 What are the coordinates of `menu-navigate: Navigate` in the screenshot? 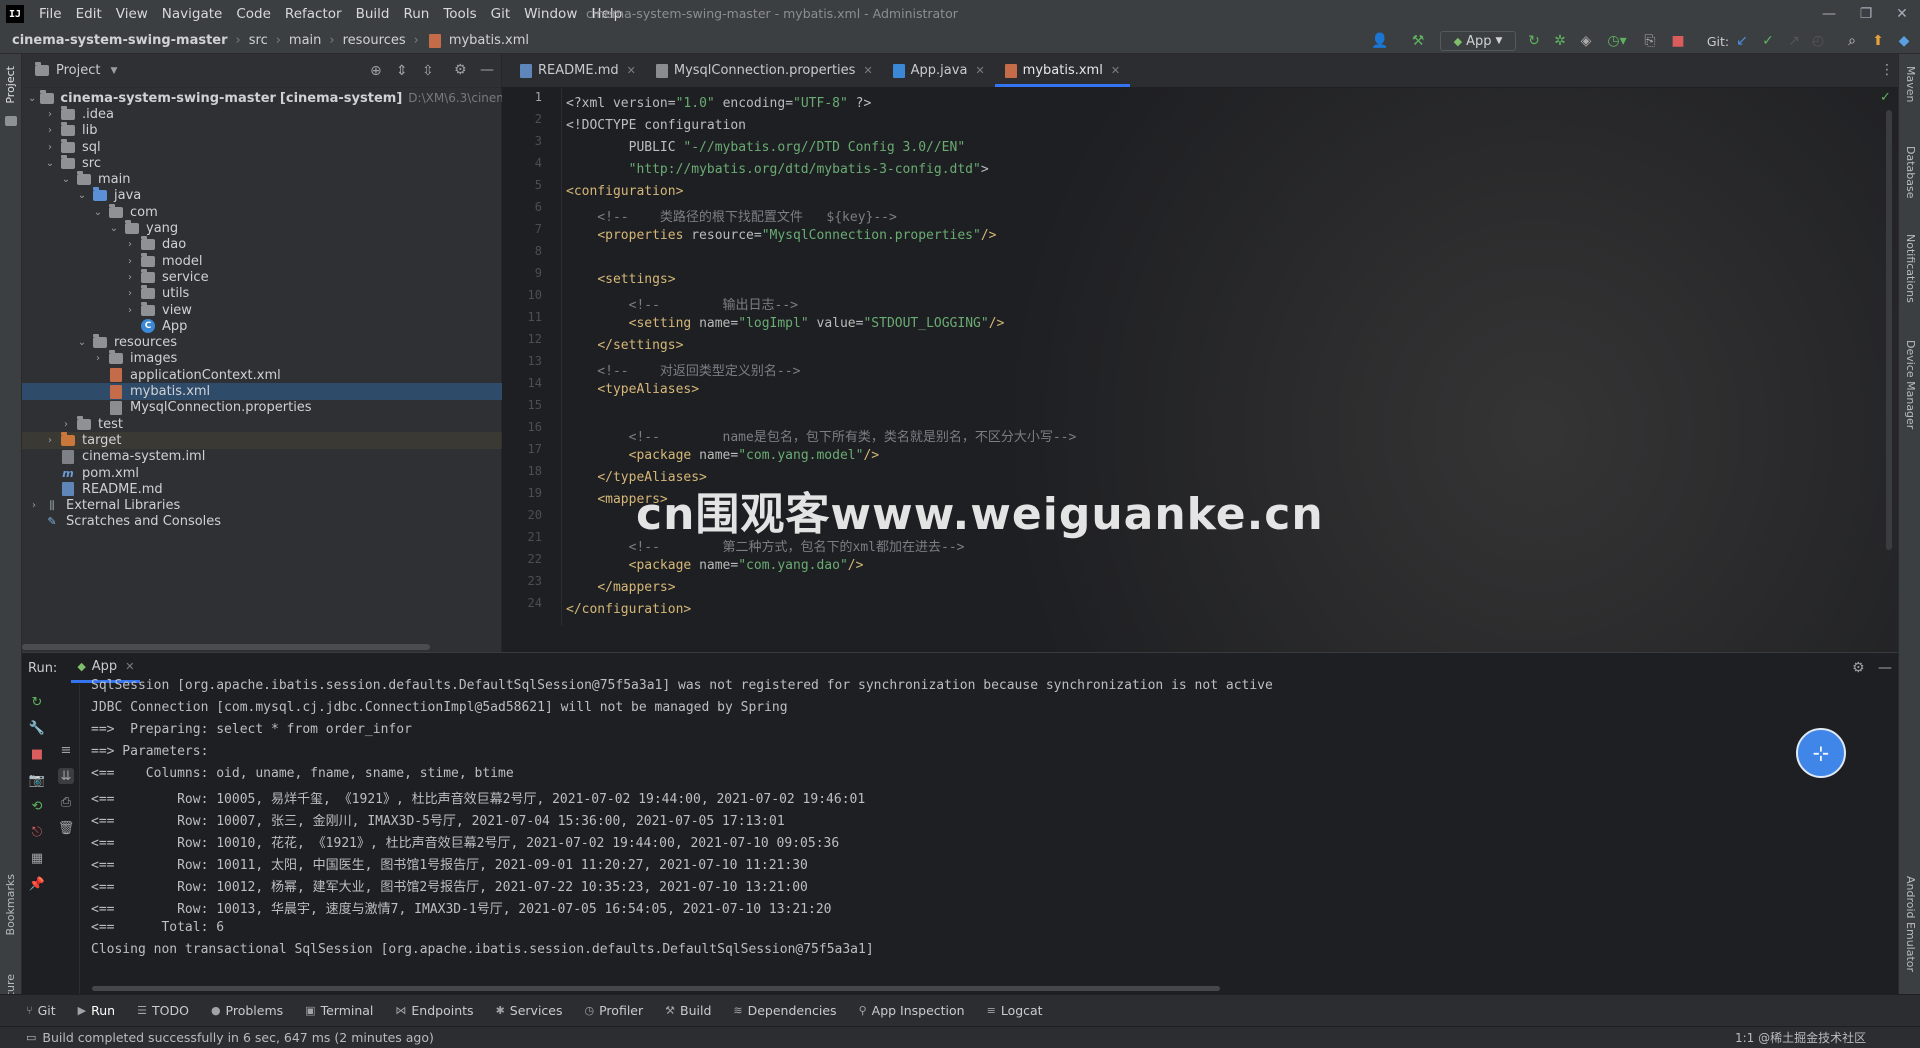 It's located at (192, 14).